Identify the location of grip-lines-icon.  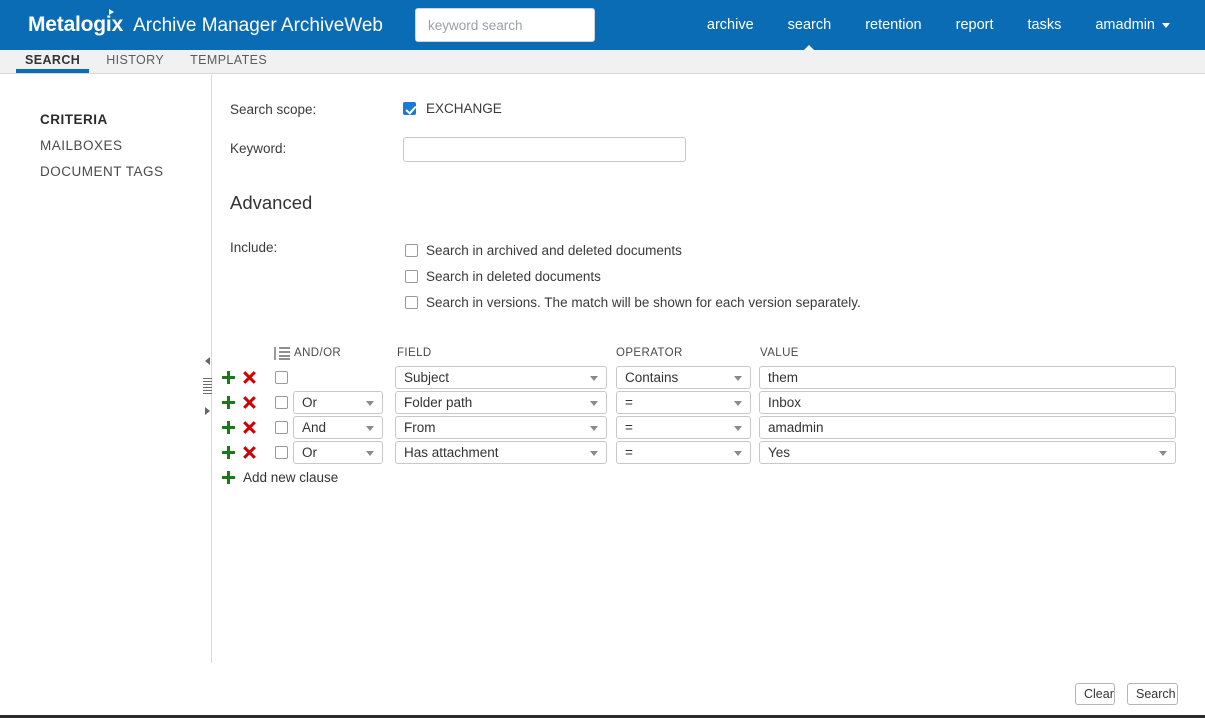
(207, 386).